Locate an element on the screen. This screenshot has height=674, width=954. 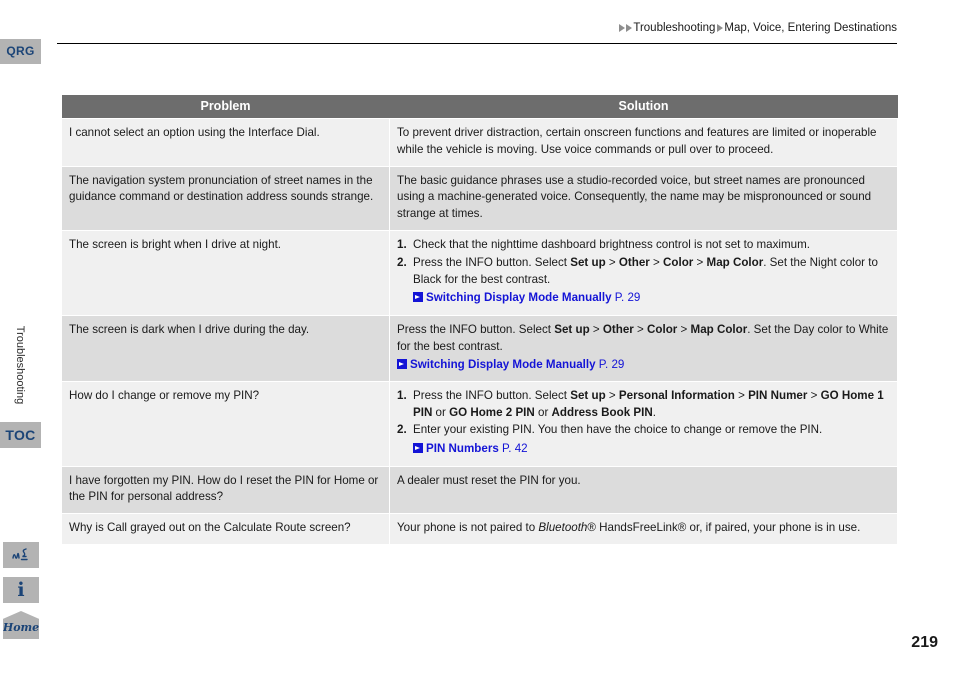
information-icon: i is located at coordinates (21, 590).